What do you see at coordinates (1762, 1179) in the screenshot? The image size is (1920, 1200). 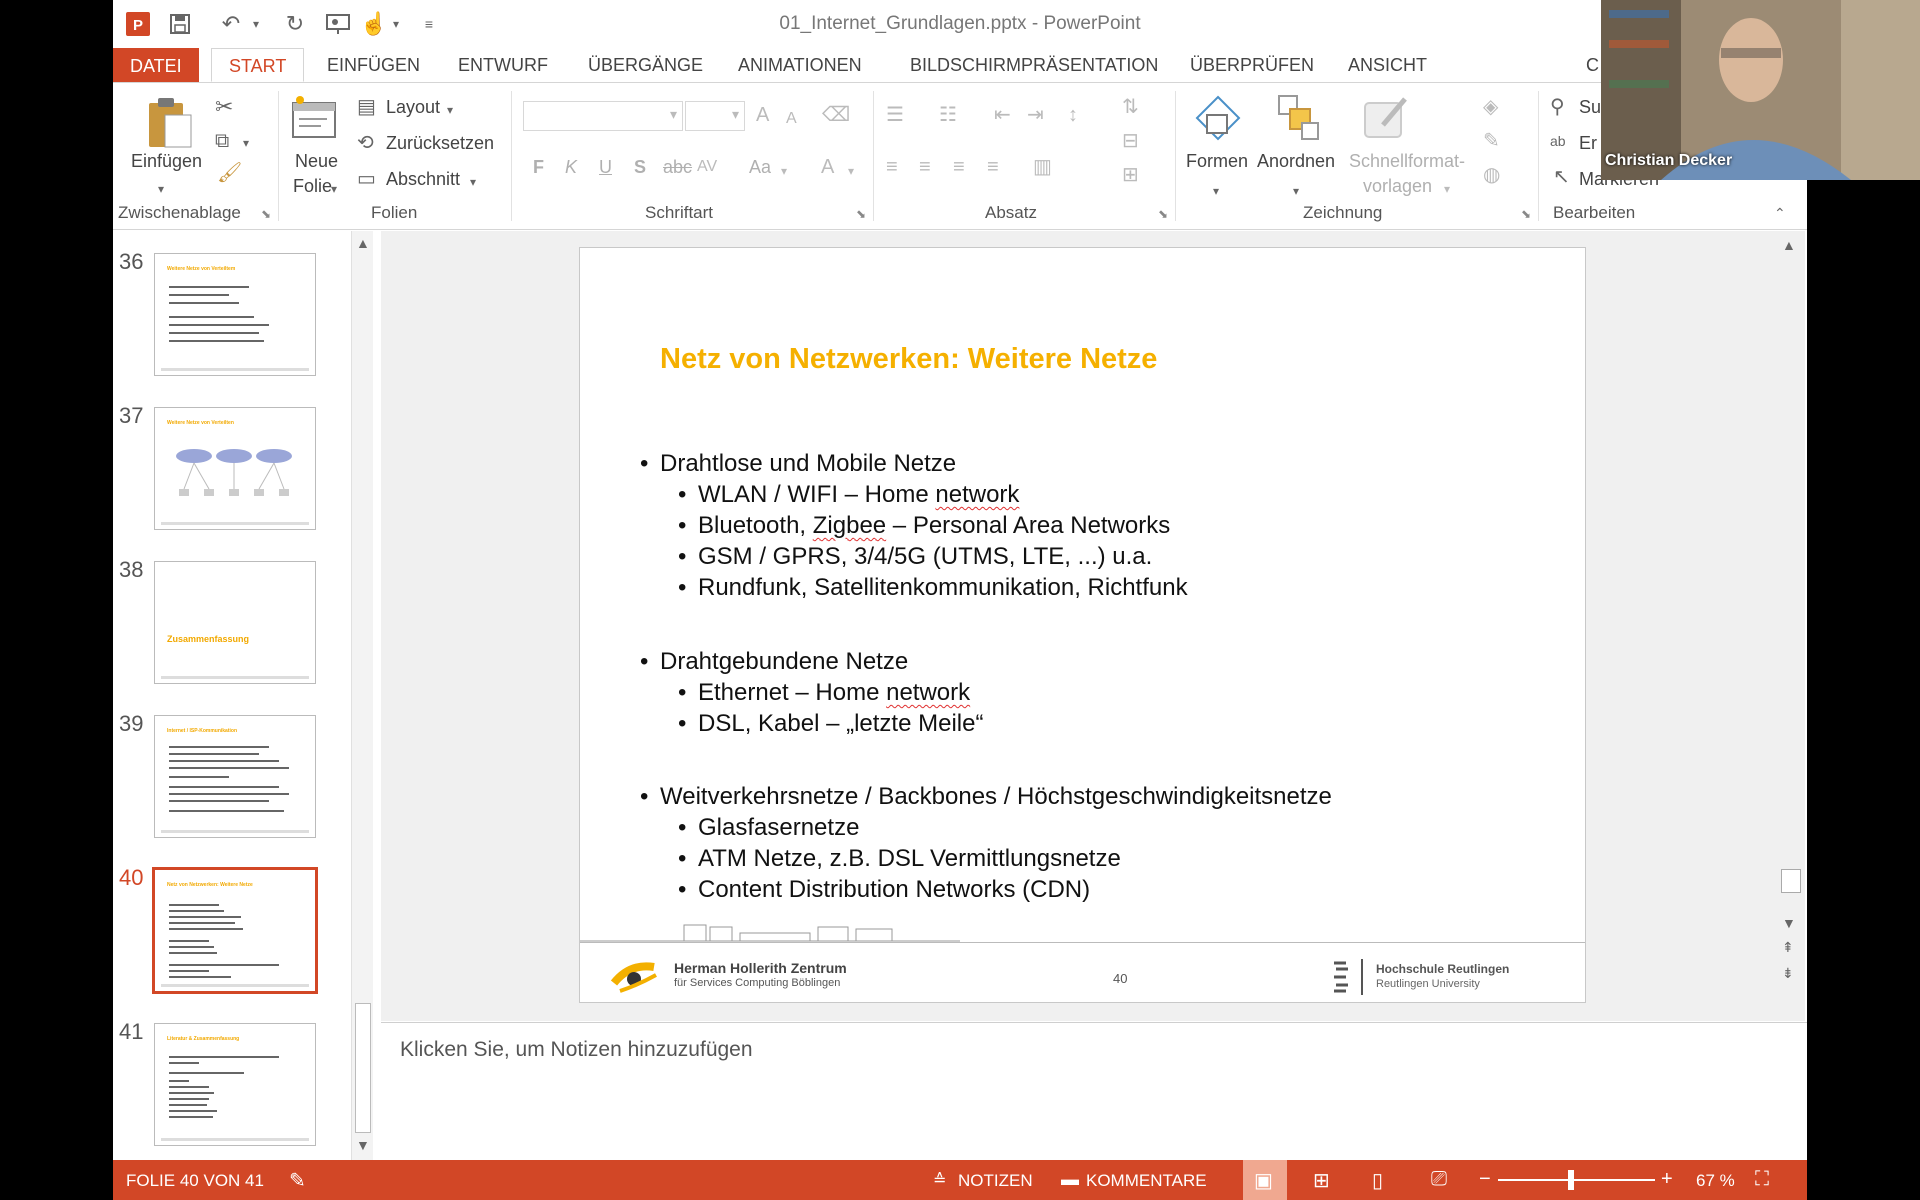 I see `fit-to-window-icon: ⛶` at bounding box center [1762, 1179].